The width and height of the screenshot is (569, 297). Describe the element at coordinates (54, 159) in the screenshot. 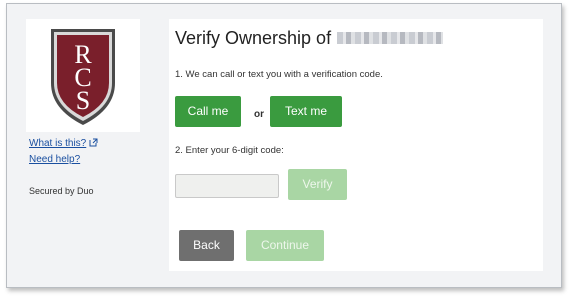

I see `need-help-link: Need help?` at that location.